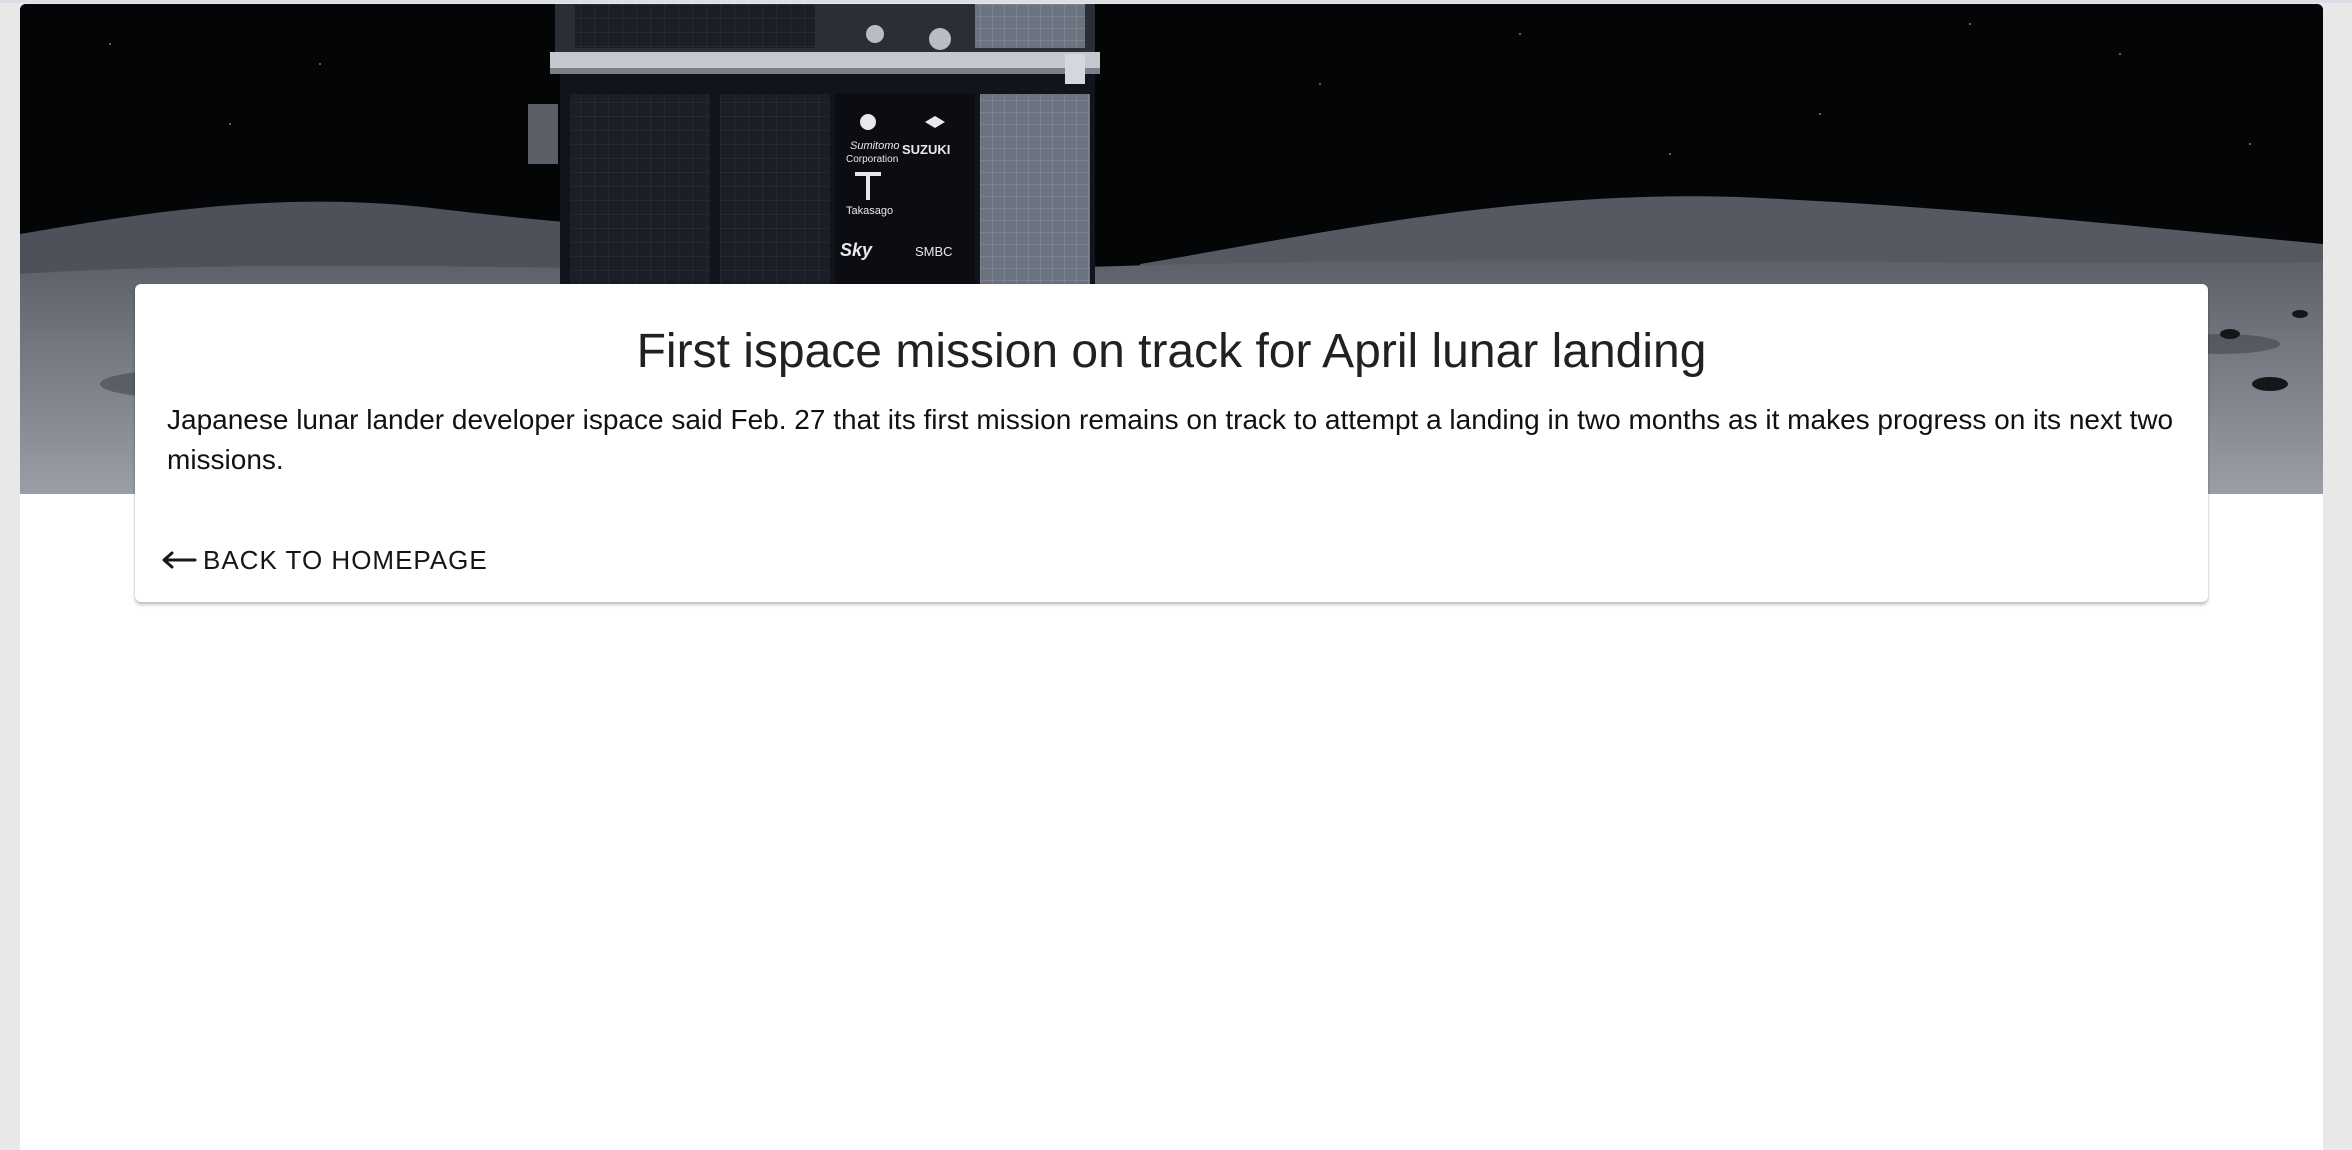 The width and height of the screenshot is (2352, 1150). I want to click on arrow-left-icon, so click(179, 560).